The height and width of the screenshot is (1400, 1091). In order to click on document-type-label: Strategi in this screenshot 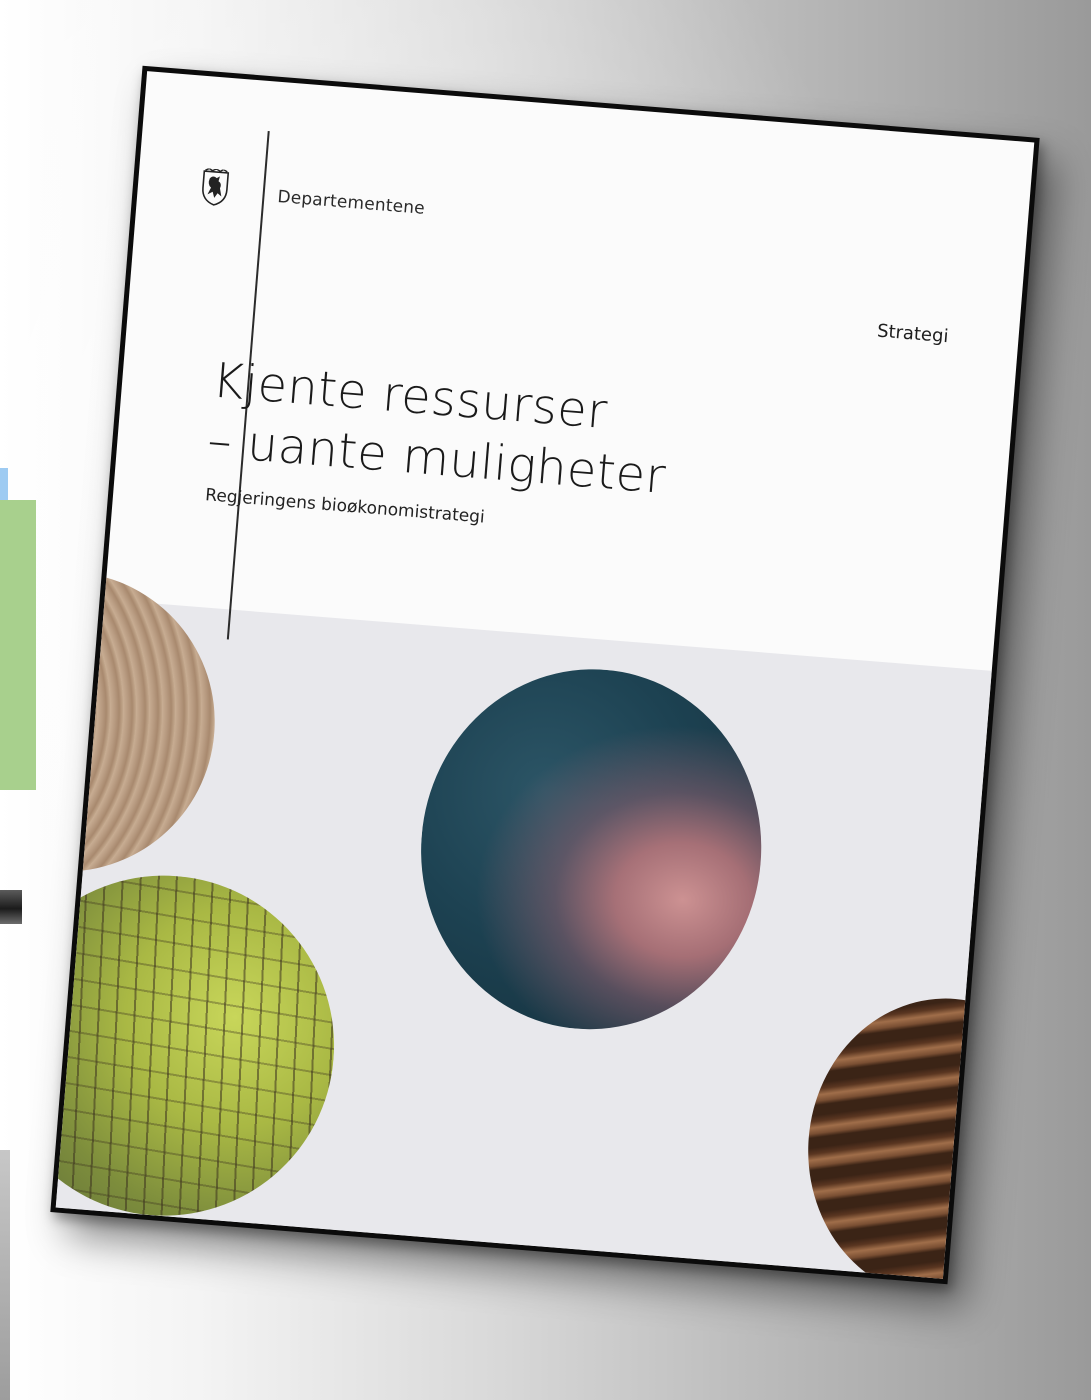, I will do `click(913, 334)`.